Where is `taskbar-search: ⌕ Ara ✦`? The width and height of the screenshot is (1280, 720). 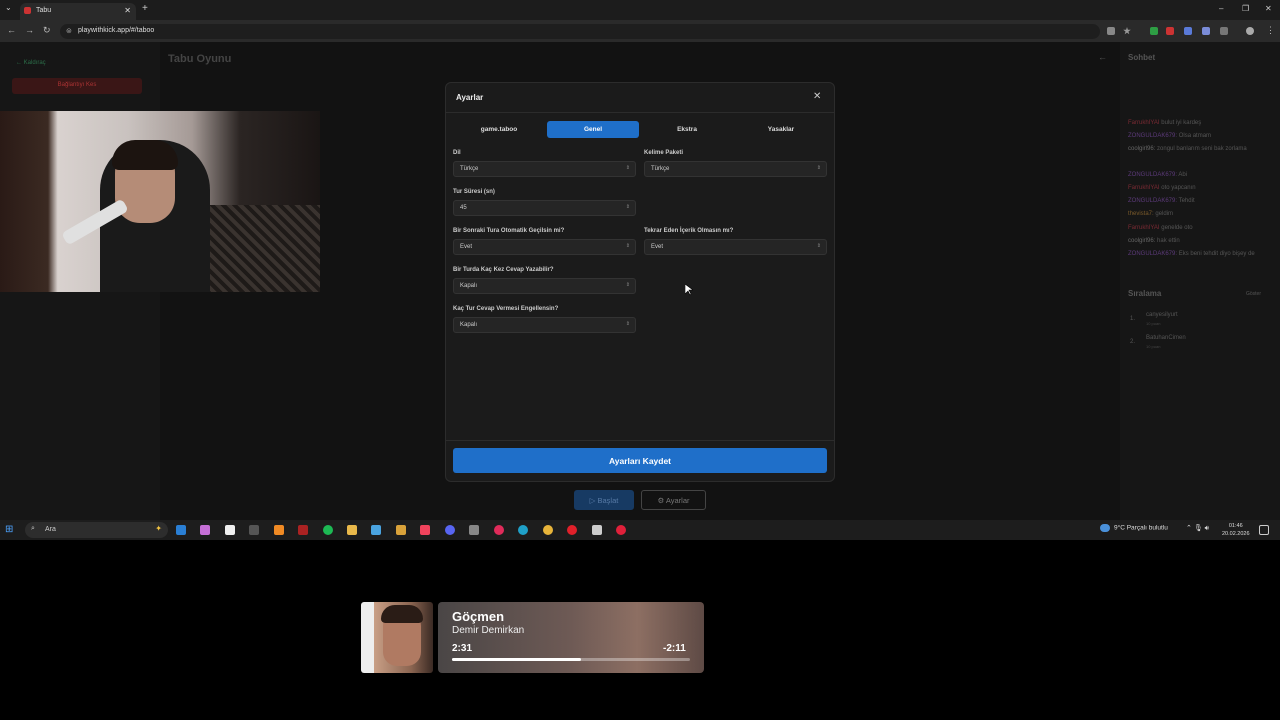
taskbar-search: ⌕ Ara ✦ is located at coordinates (96, 530).